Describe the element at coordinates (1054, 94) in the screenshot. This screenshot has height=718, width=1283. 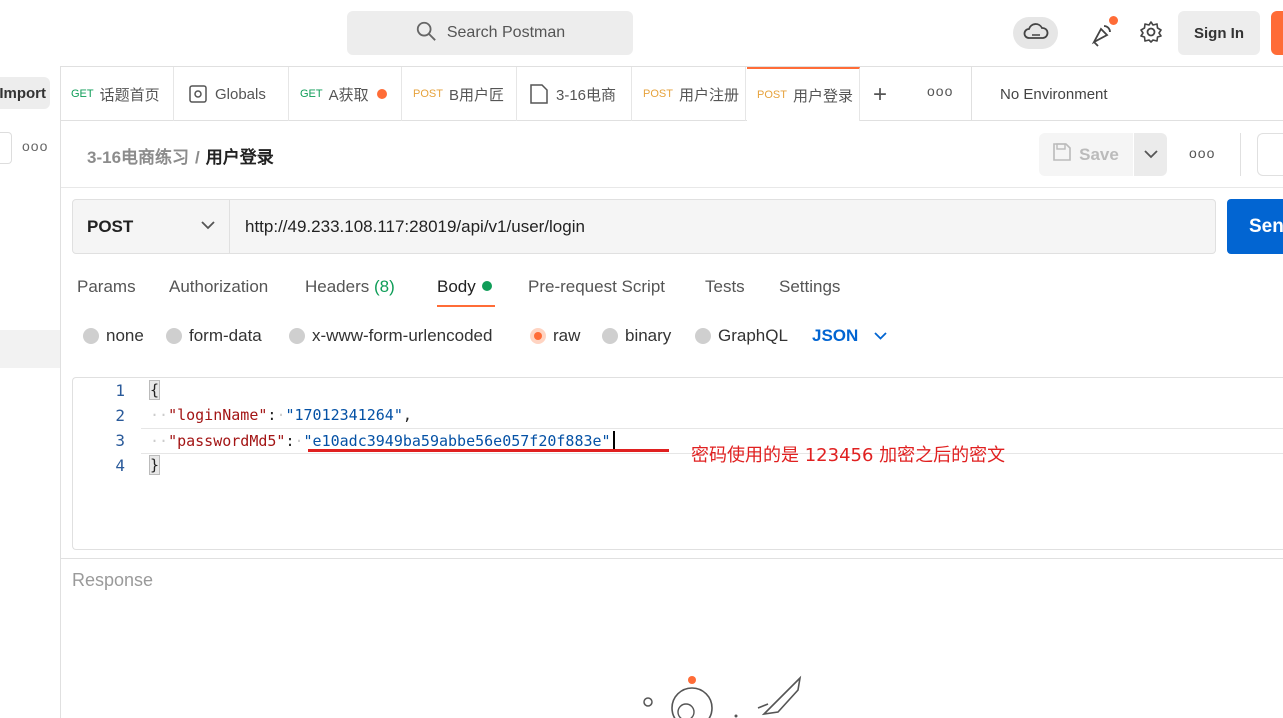
I see `environment-label: No Environment` at that location.